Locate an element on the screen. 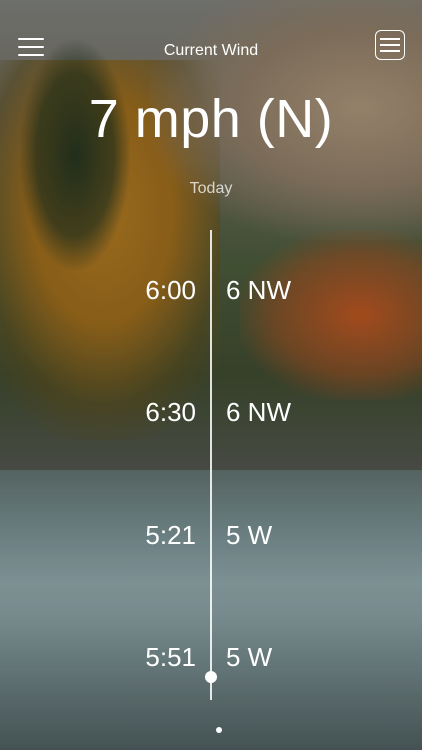 Image resolution: width=422 pixels, height=750 pixels. reading-time: 5:21 is located at coordinates (170, 535).